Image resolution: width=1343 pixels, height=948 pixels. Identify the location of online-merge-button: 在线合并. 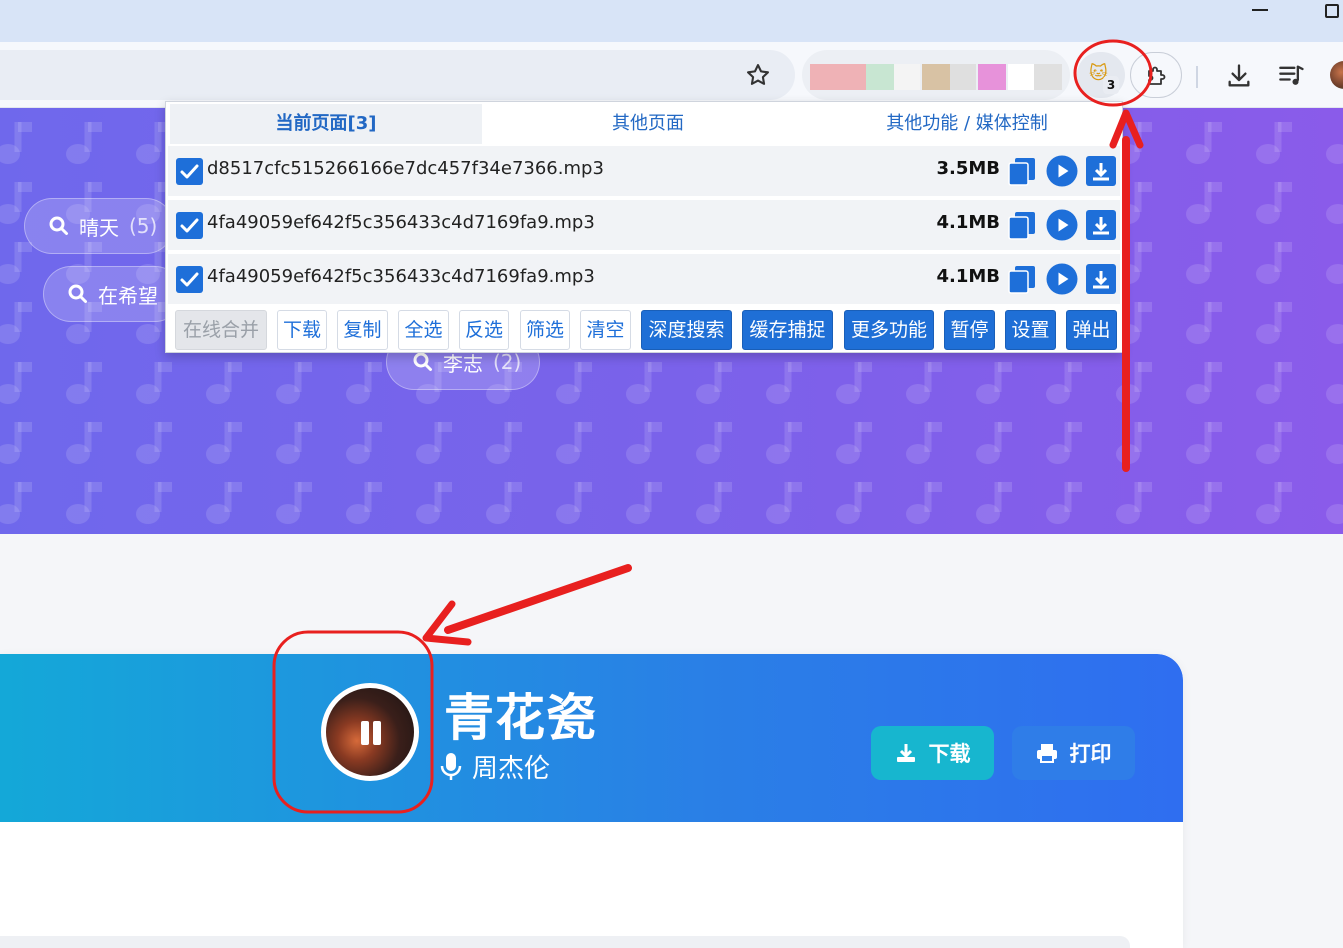
(221, 330).